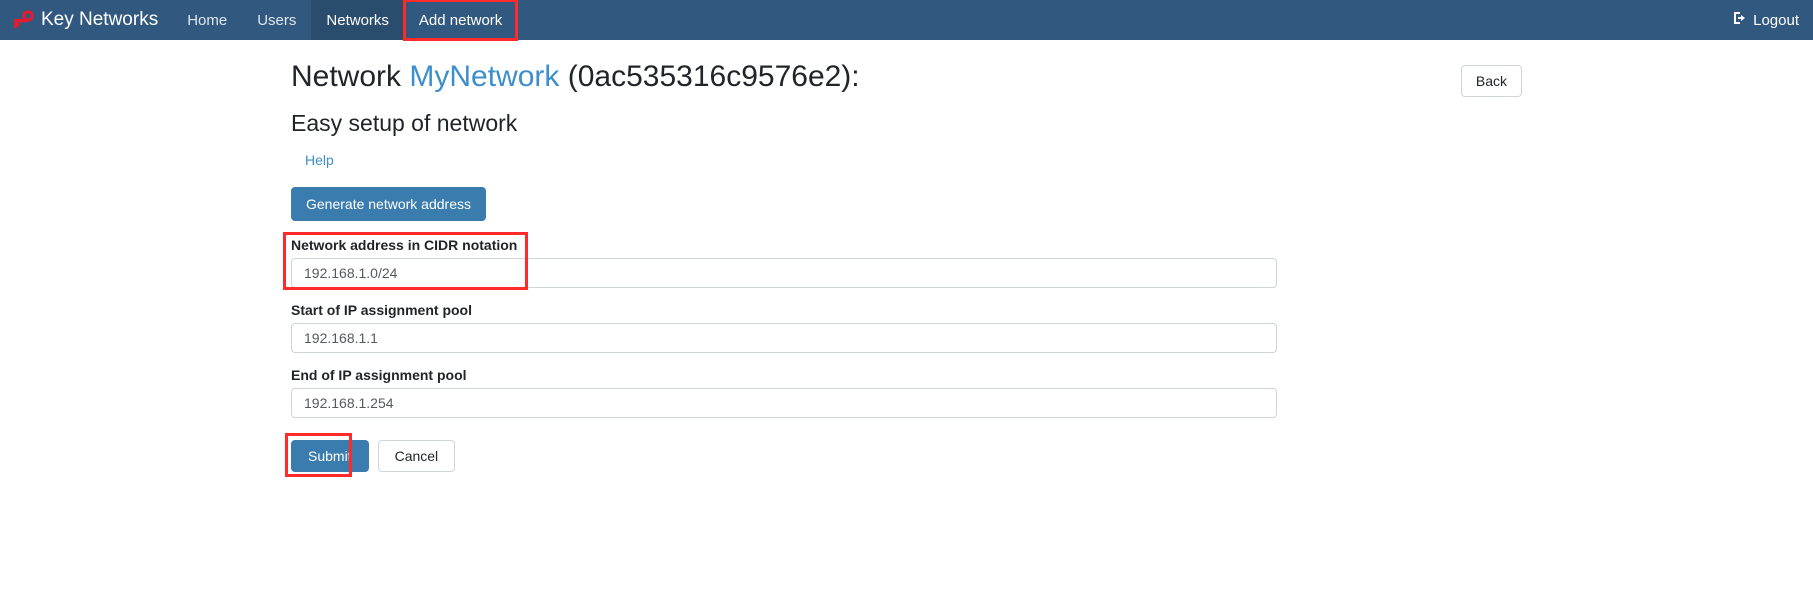 Image resolution: width=1813 pixels, height=602 pixels. Describe the element at coordinates (100, 19) in the screenshot. I see `brand-label: Key Networks` at that location.